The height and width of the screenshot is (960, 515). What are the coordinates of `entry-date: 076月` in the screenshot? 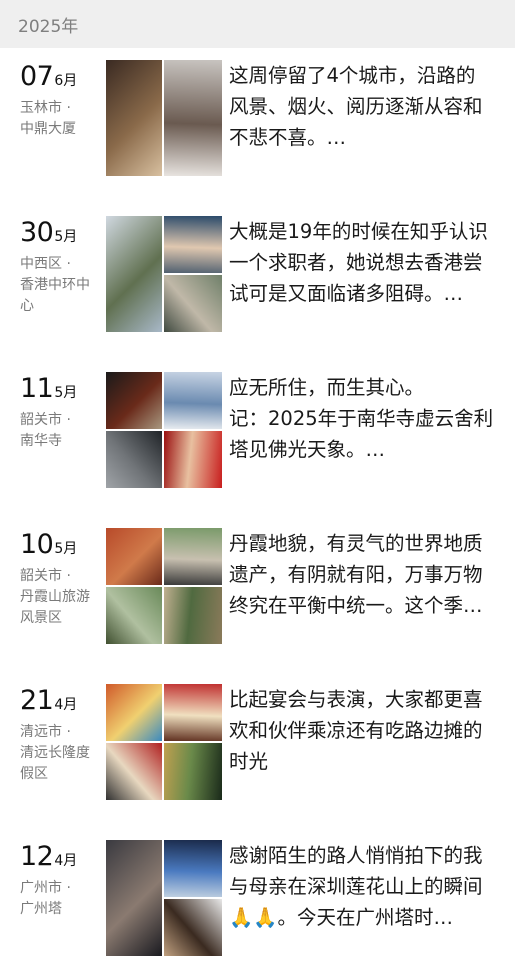 It's located at (61, 77).